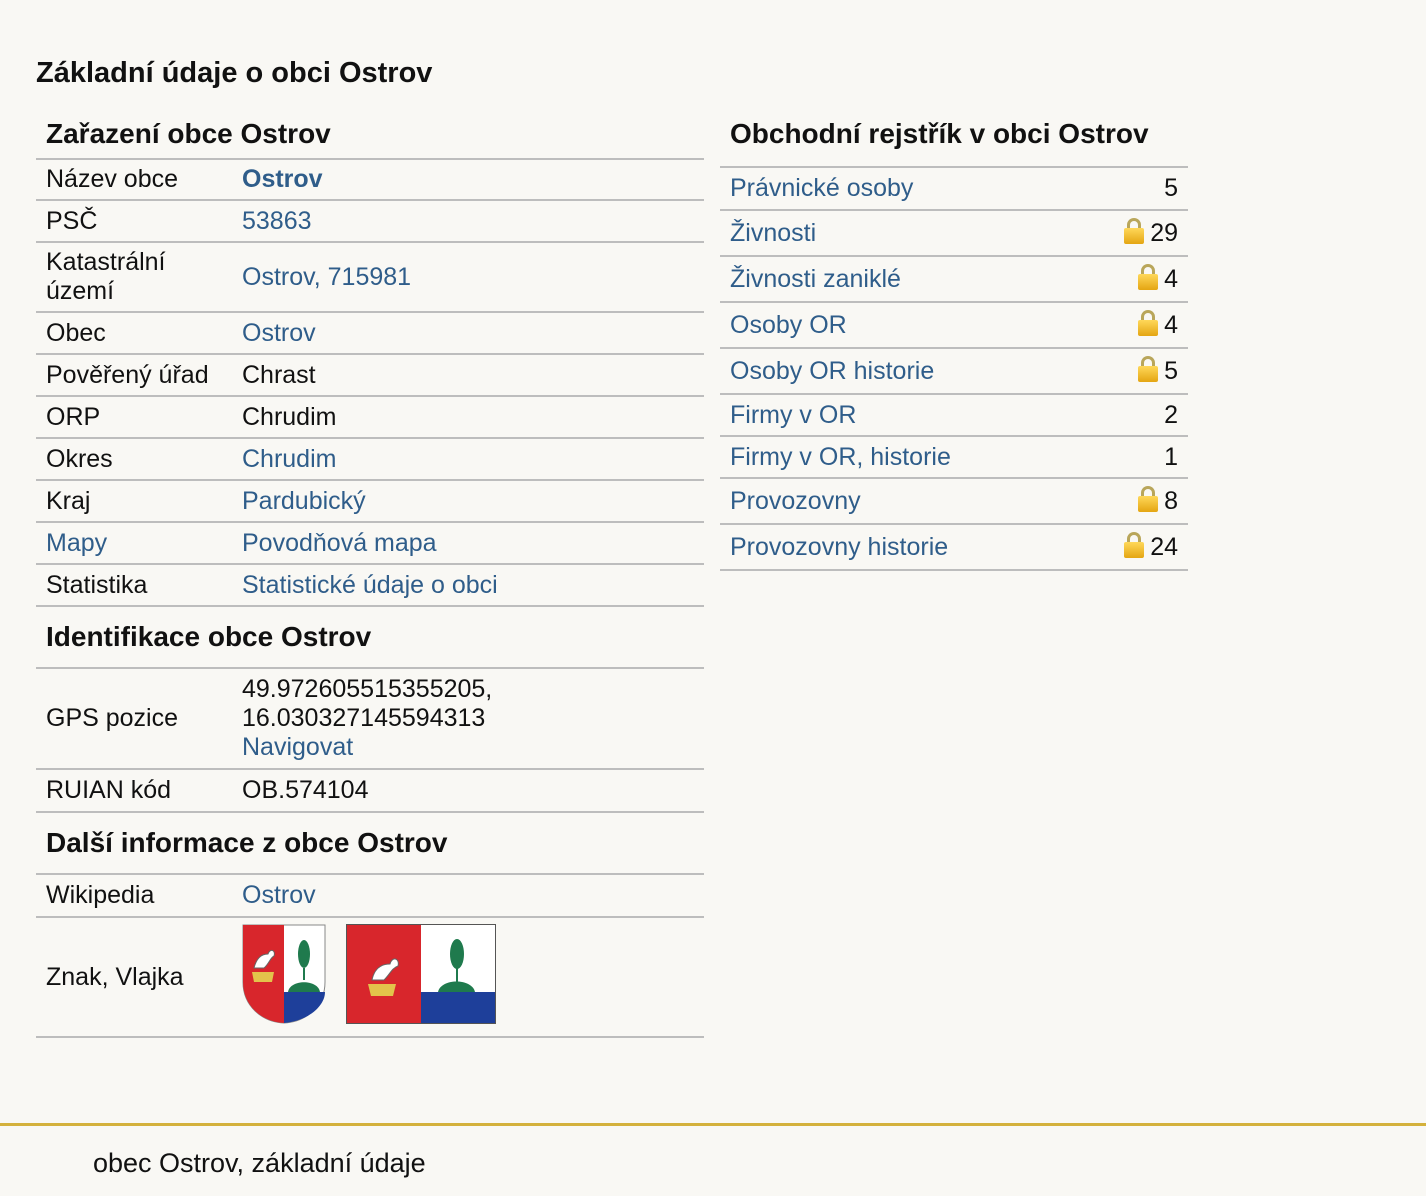 The width and height of the screenshot is (1426, 1196). I want to click on registry-link: Právnické osoby, so click(821, 188).